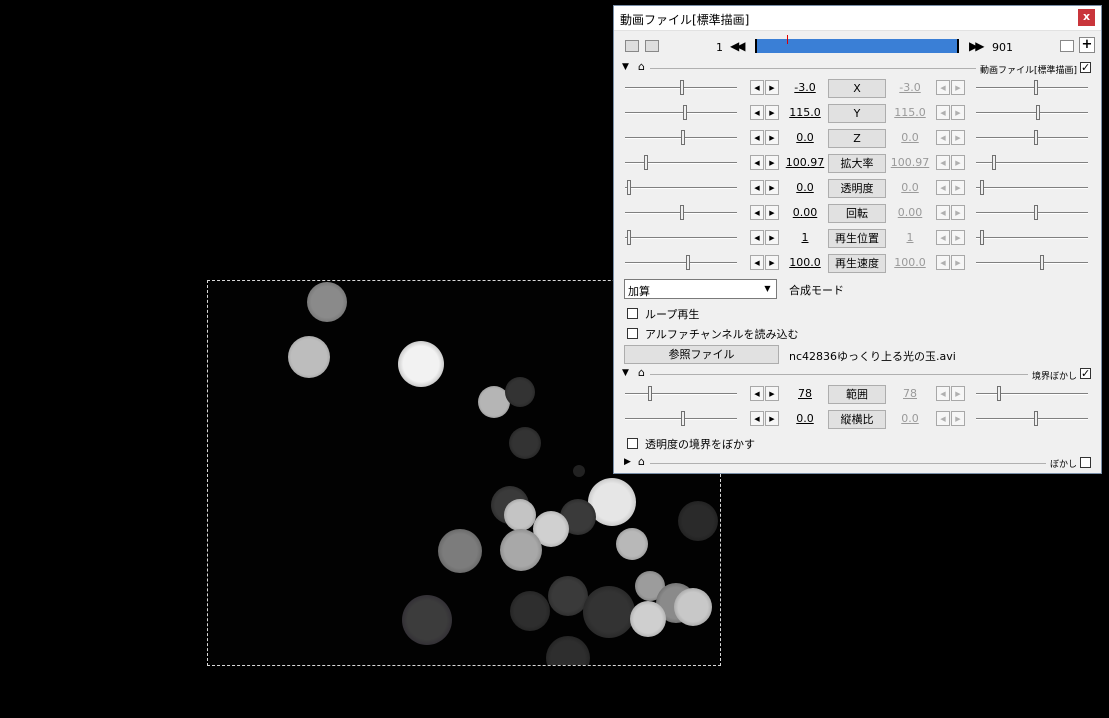  Describe the element at coordinates (632, 46) in the screenshot. I see `camera-control-icon` at that location.